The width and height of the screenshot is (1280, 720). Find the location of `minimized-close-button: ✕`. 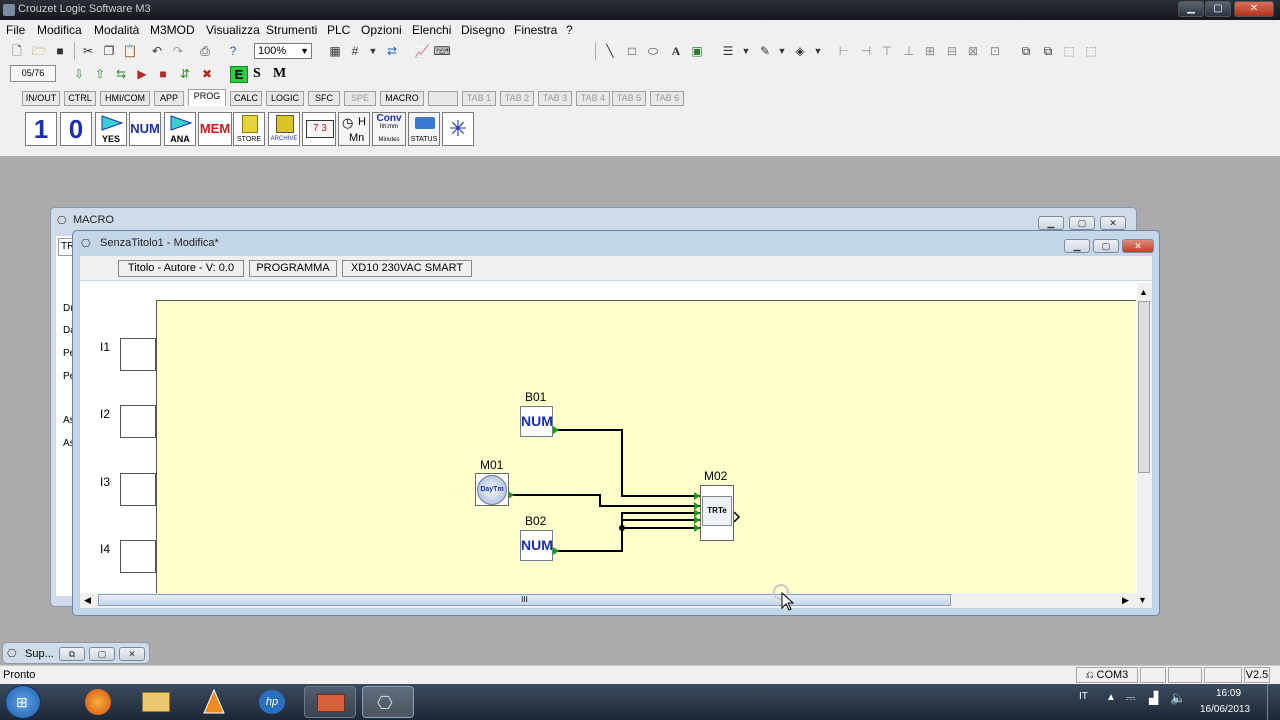

minimized-close-button: ✕ is located at coordinates (132, 654).